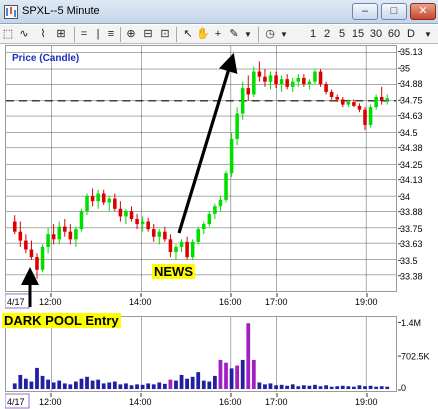 Image resolution: width=438 pixels, height=409 pixels. Describe the element at coordinates (148, 34) in the screenshot. I see `zoom-out-icon: ⊟` at that location.